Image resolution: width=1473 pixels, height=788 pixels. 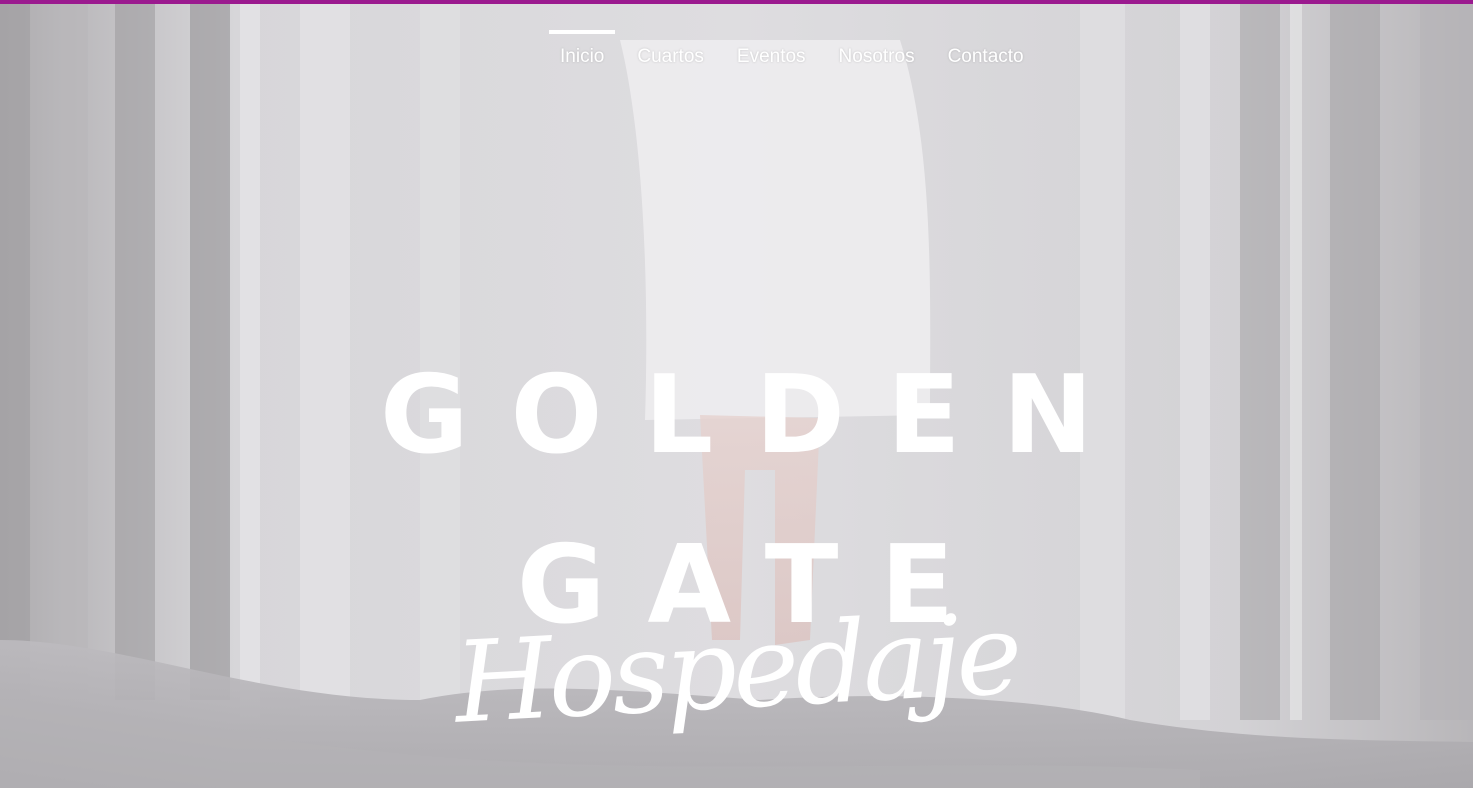 I want to click on top-accent-bar, so click(x=736, y=2).